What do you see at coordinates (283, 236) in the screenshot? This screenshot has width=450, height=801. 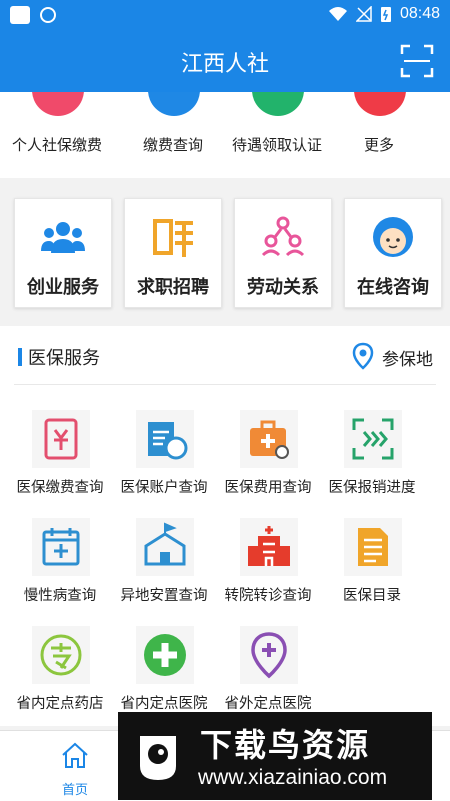 I see `labor-relation-icon` at bounding box center [283, 236].